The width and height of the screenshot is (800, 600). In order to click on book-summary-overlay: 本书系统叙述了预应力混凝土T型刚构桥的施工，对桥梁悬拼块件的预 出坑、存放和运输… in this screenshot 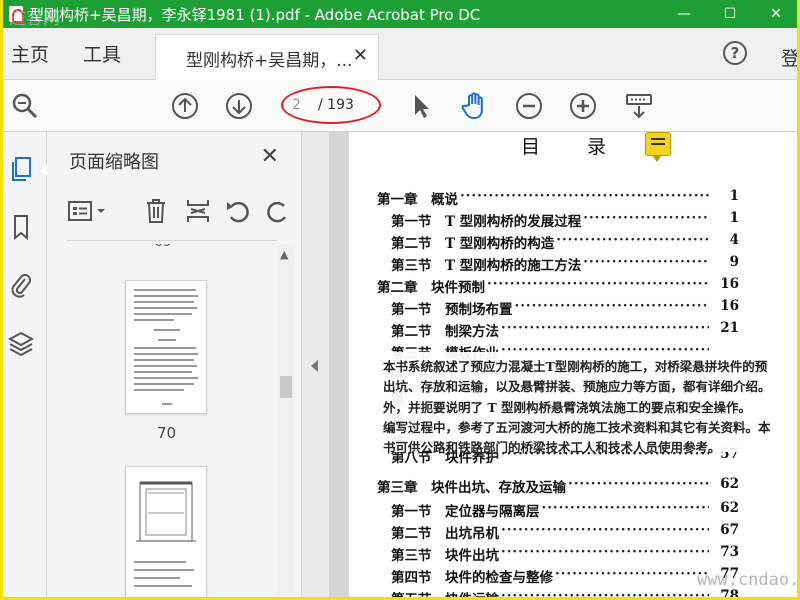, I will do `click(589, 403)`.